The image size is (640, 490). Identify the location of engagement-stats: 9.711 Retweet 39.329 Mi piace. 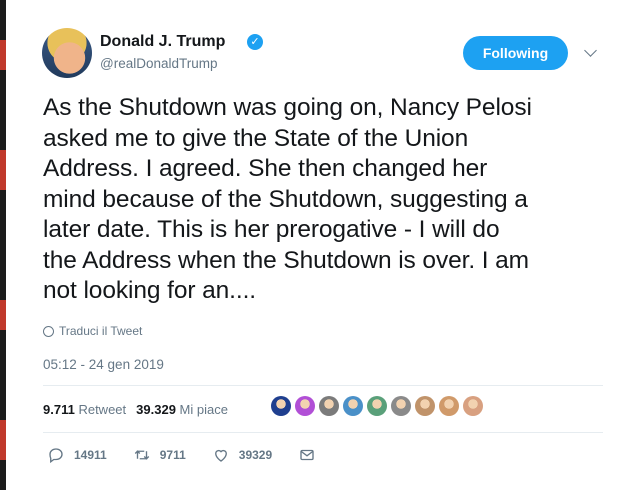
(135, 409).